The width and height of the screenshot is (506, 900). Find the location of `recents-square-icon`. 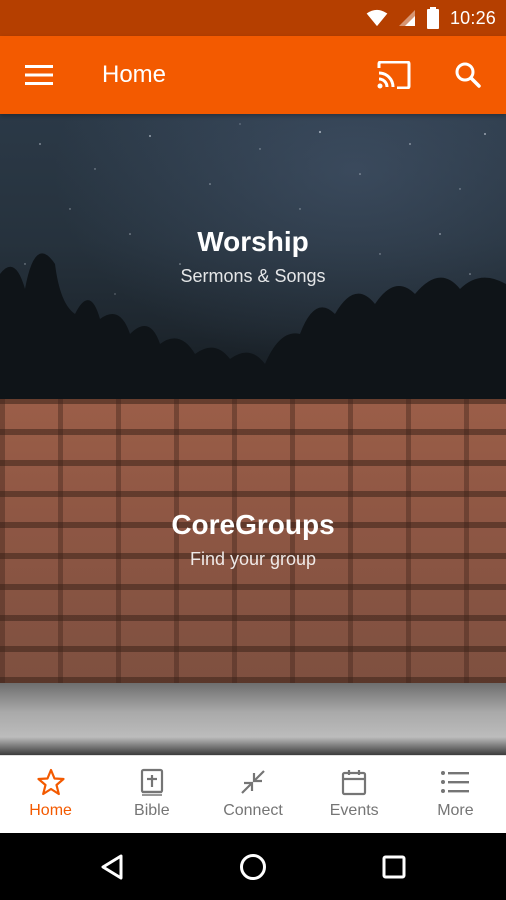

recents-square-icon is located at coordinates (394, 867).